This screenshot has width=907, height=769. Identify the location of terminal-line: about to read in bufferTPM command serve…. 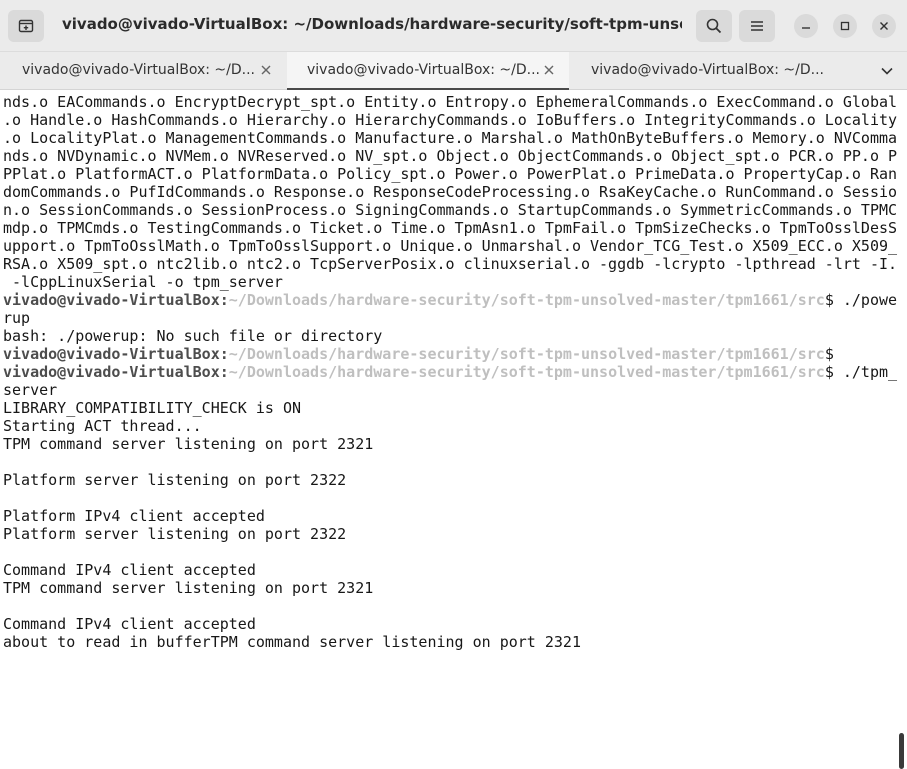
(292, 642).